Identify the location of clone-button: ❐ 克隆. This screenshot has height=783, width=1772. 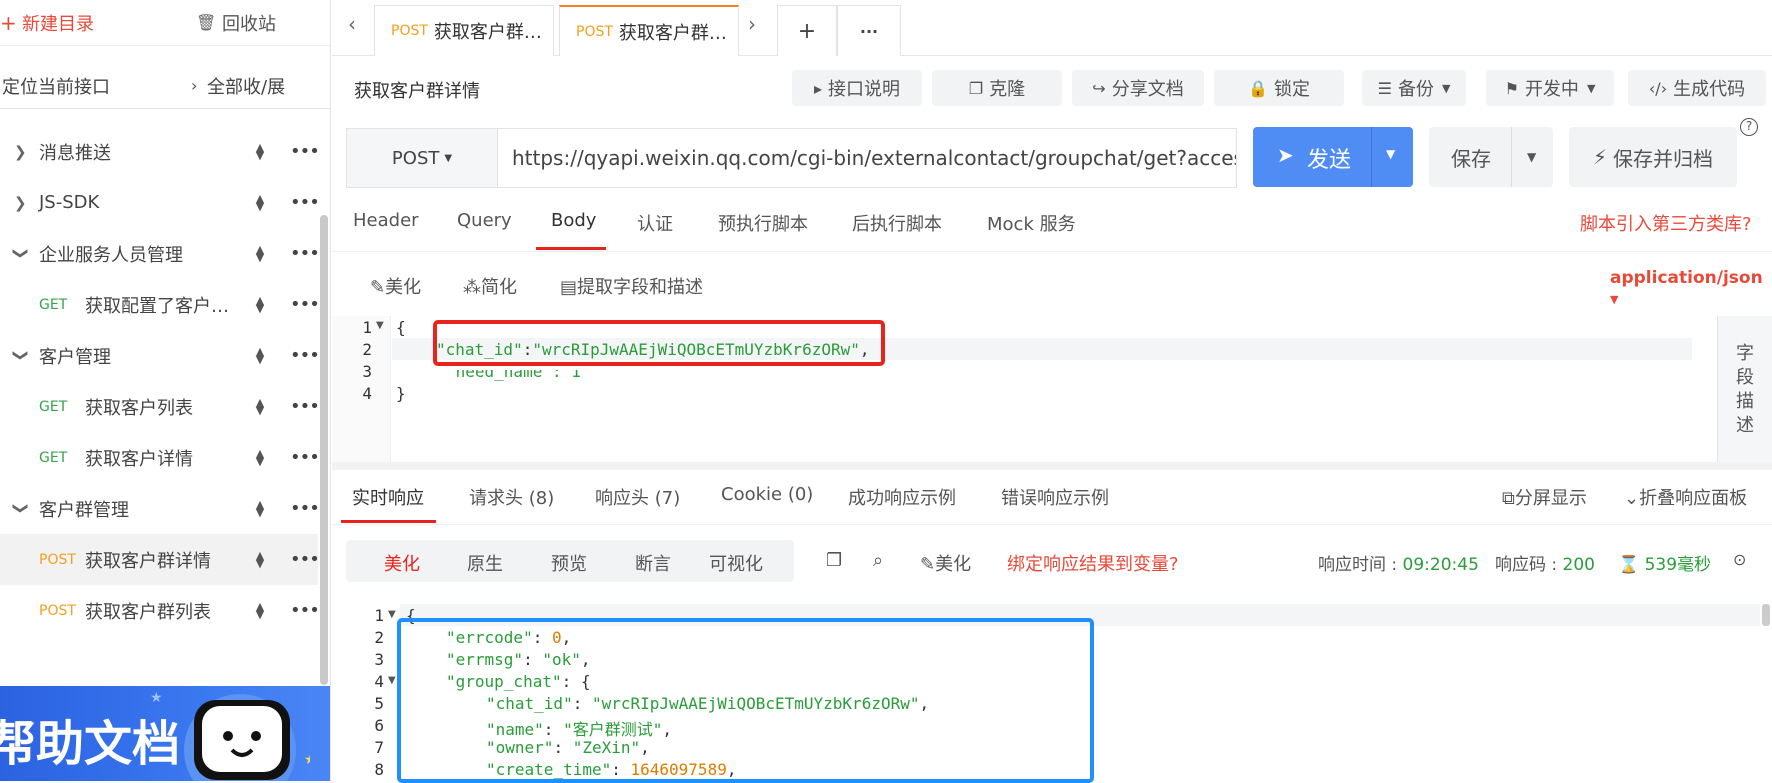
(997, 88).